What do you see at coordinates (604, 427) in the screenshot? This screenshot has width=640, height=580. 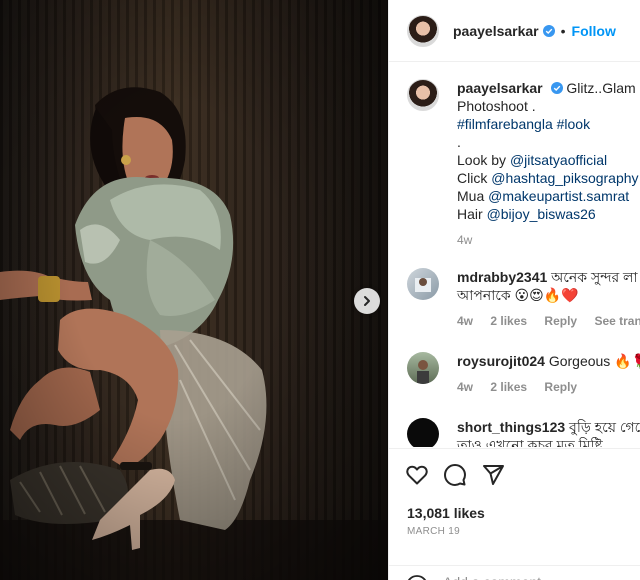 I see `comment-text: বুড়ি হয়ে গেছে` at bounding box center [604, 427].